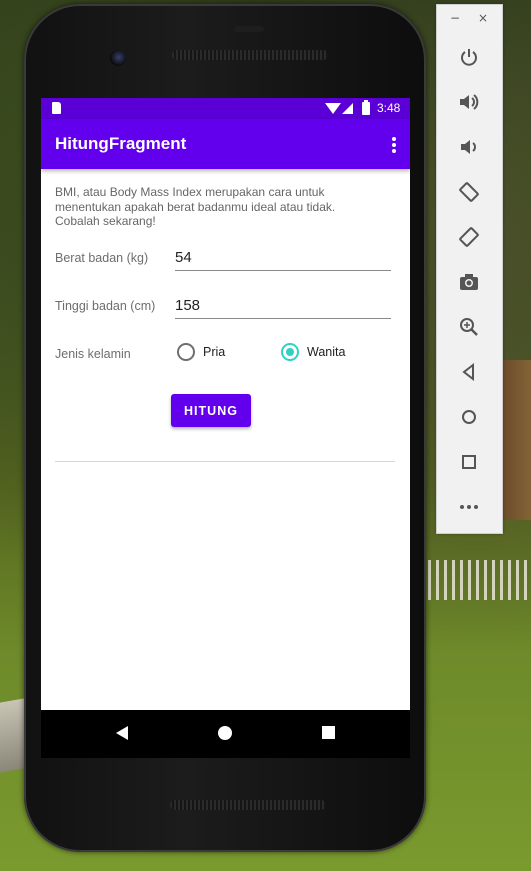 The height and width of the screenshot is (871, 531). What do you see at coordinates (479, 580) in the screenshot?
I see `background-fence` at bounding box center [479, 580].